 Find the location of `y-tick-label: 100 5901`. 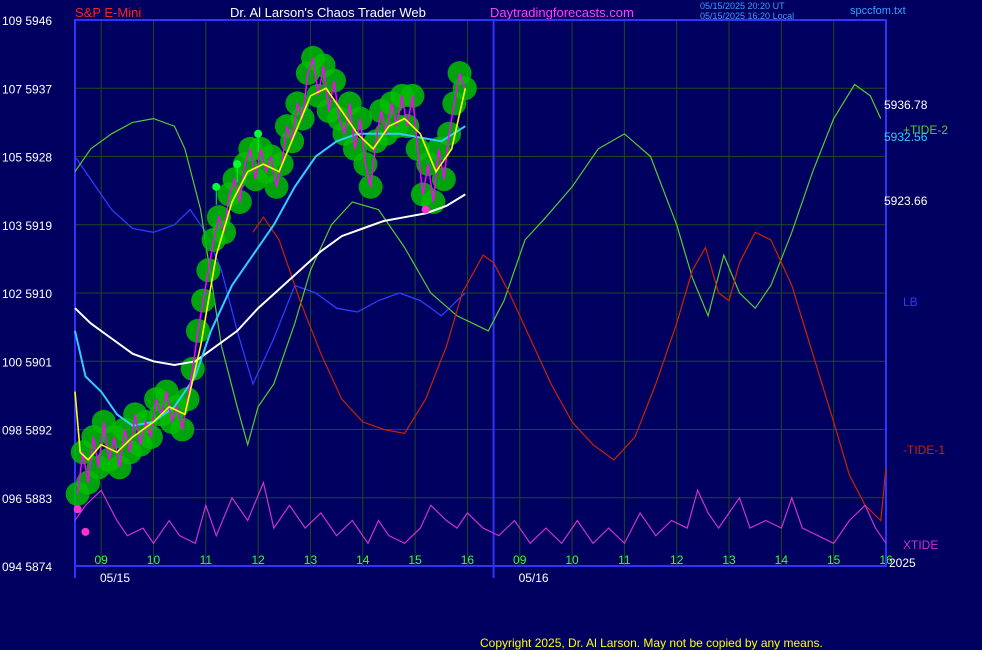

y-tick-label: 100 5901 is located at coordinates (27, 362).